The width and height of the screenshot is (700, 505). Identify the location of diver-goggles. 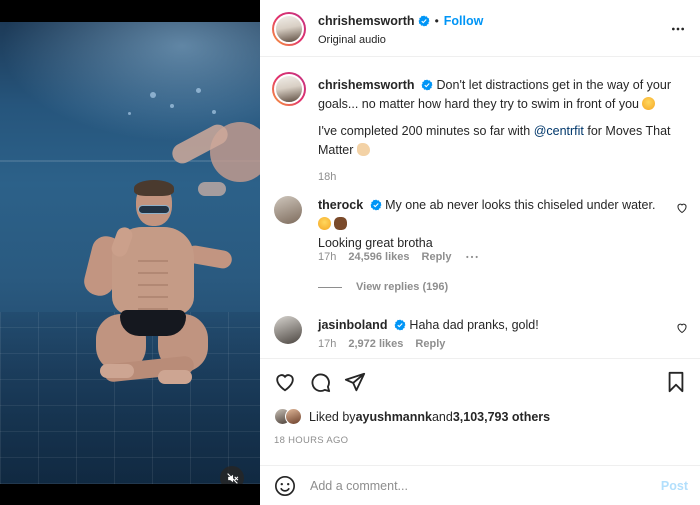
(154, 209).